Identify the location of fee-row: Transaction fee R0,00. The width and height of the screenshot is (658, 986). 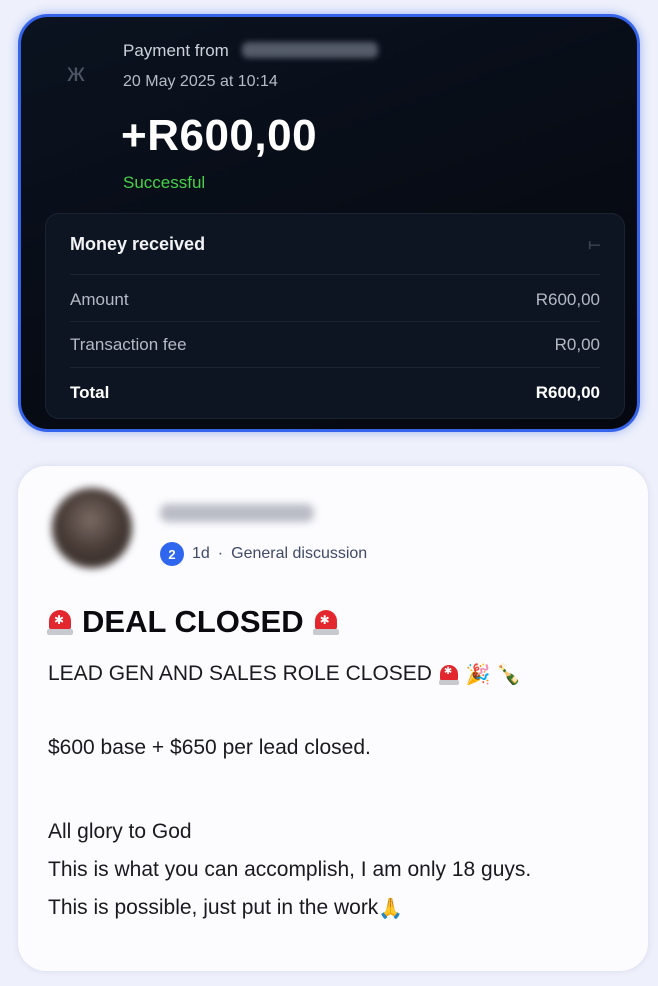
(335, 345).